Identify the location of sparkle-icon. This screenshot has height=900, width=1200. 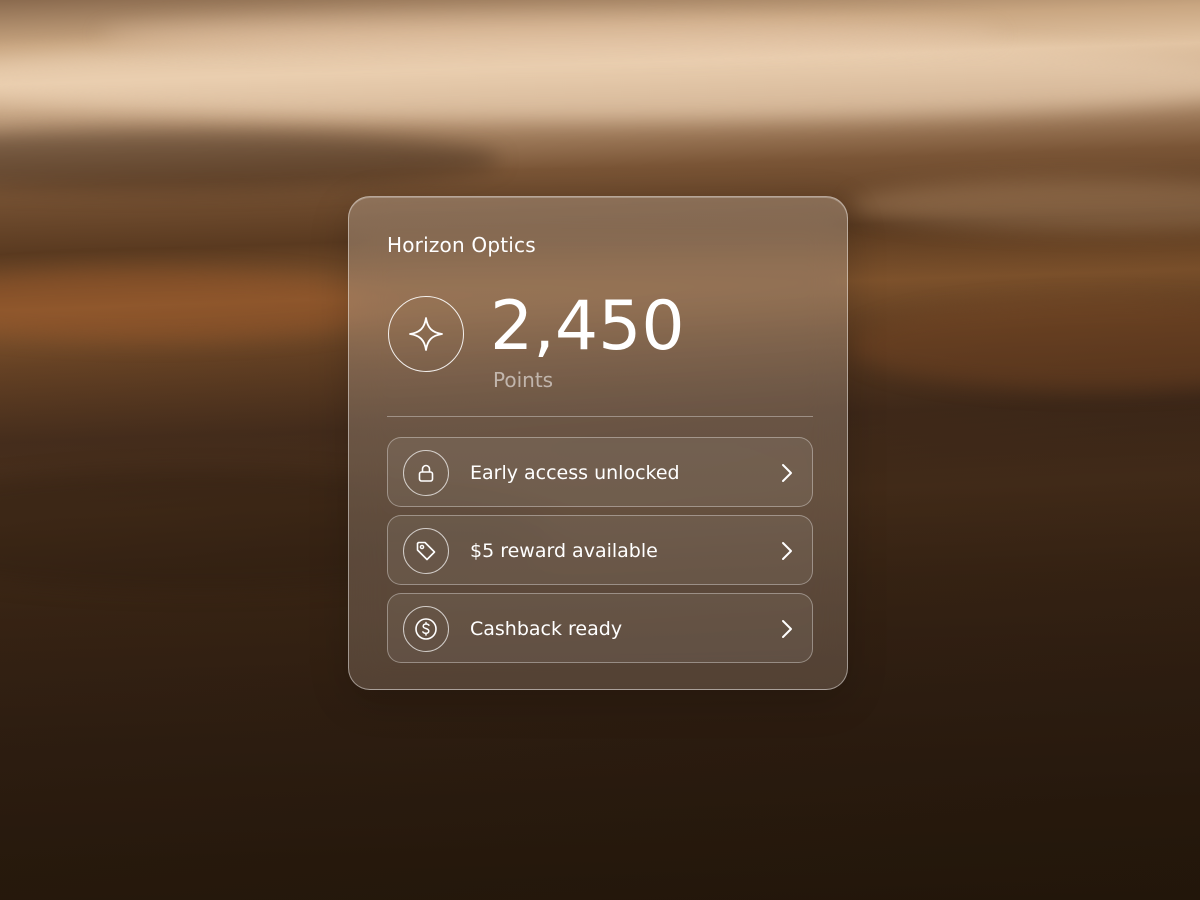
(426, 334).